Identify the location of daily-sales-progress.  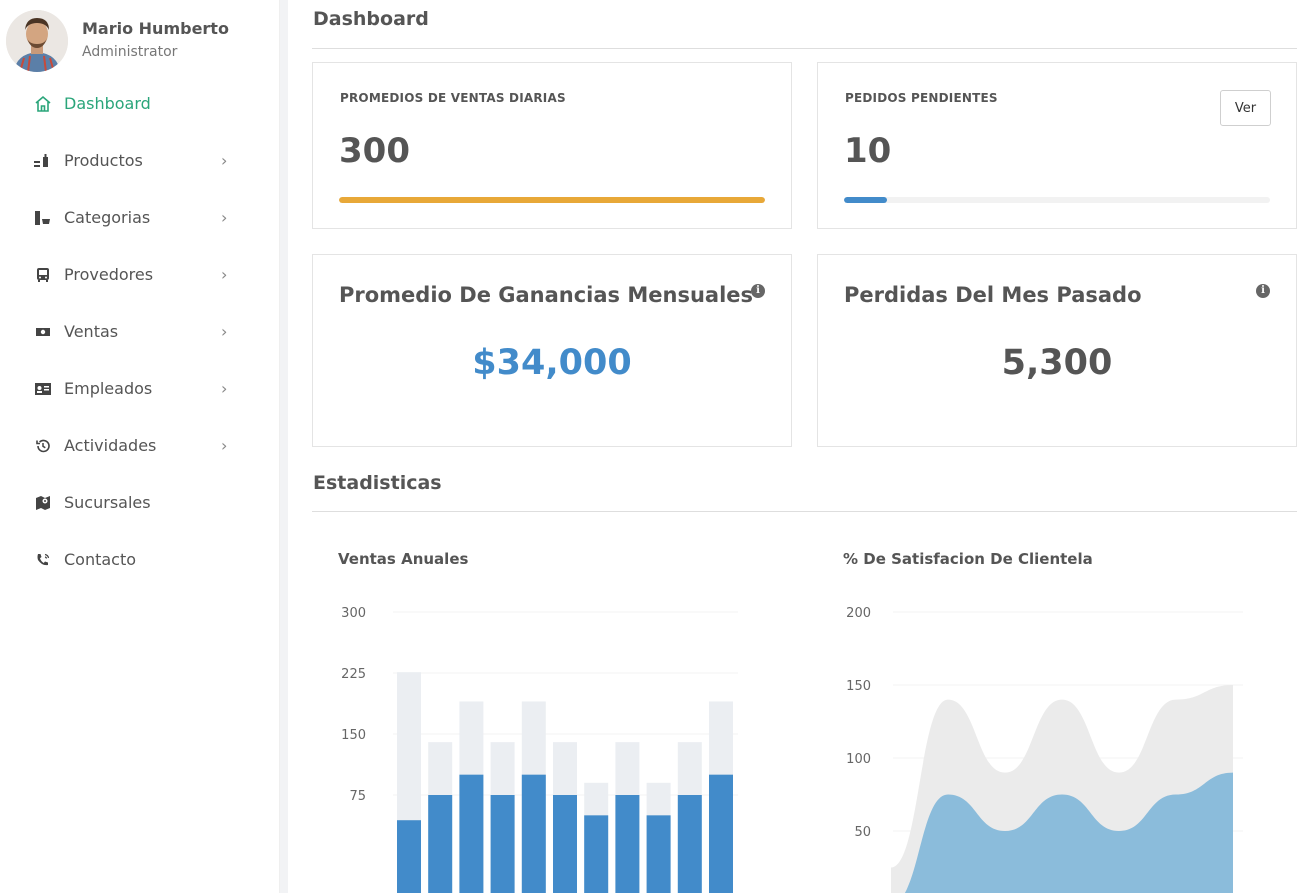
(552, 200).